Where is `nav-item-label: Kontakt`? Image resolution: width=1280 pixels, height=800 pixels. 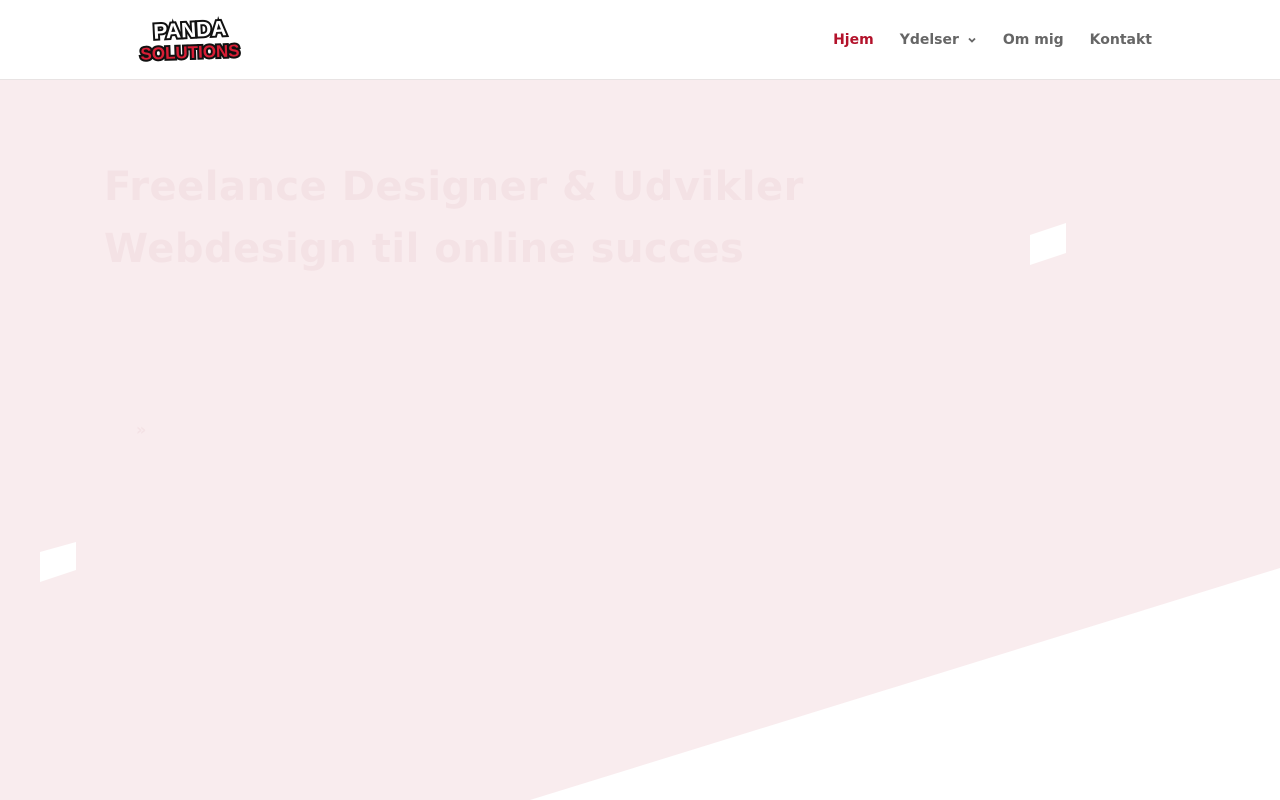 nav-item-label: Kontakt is located at coordinates (1120, 39).